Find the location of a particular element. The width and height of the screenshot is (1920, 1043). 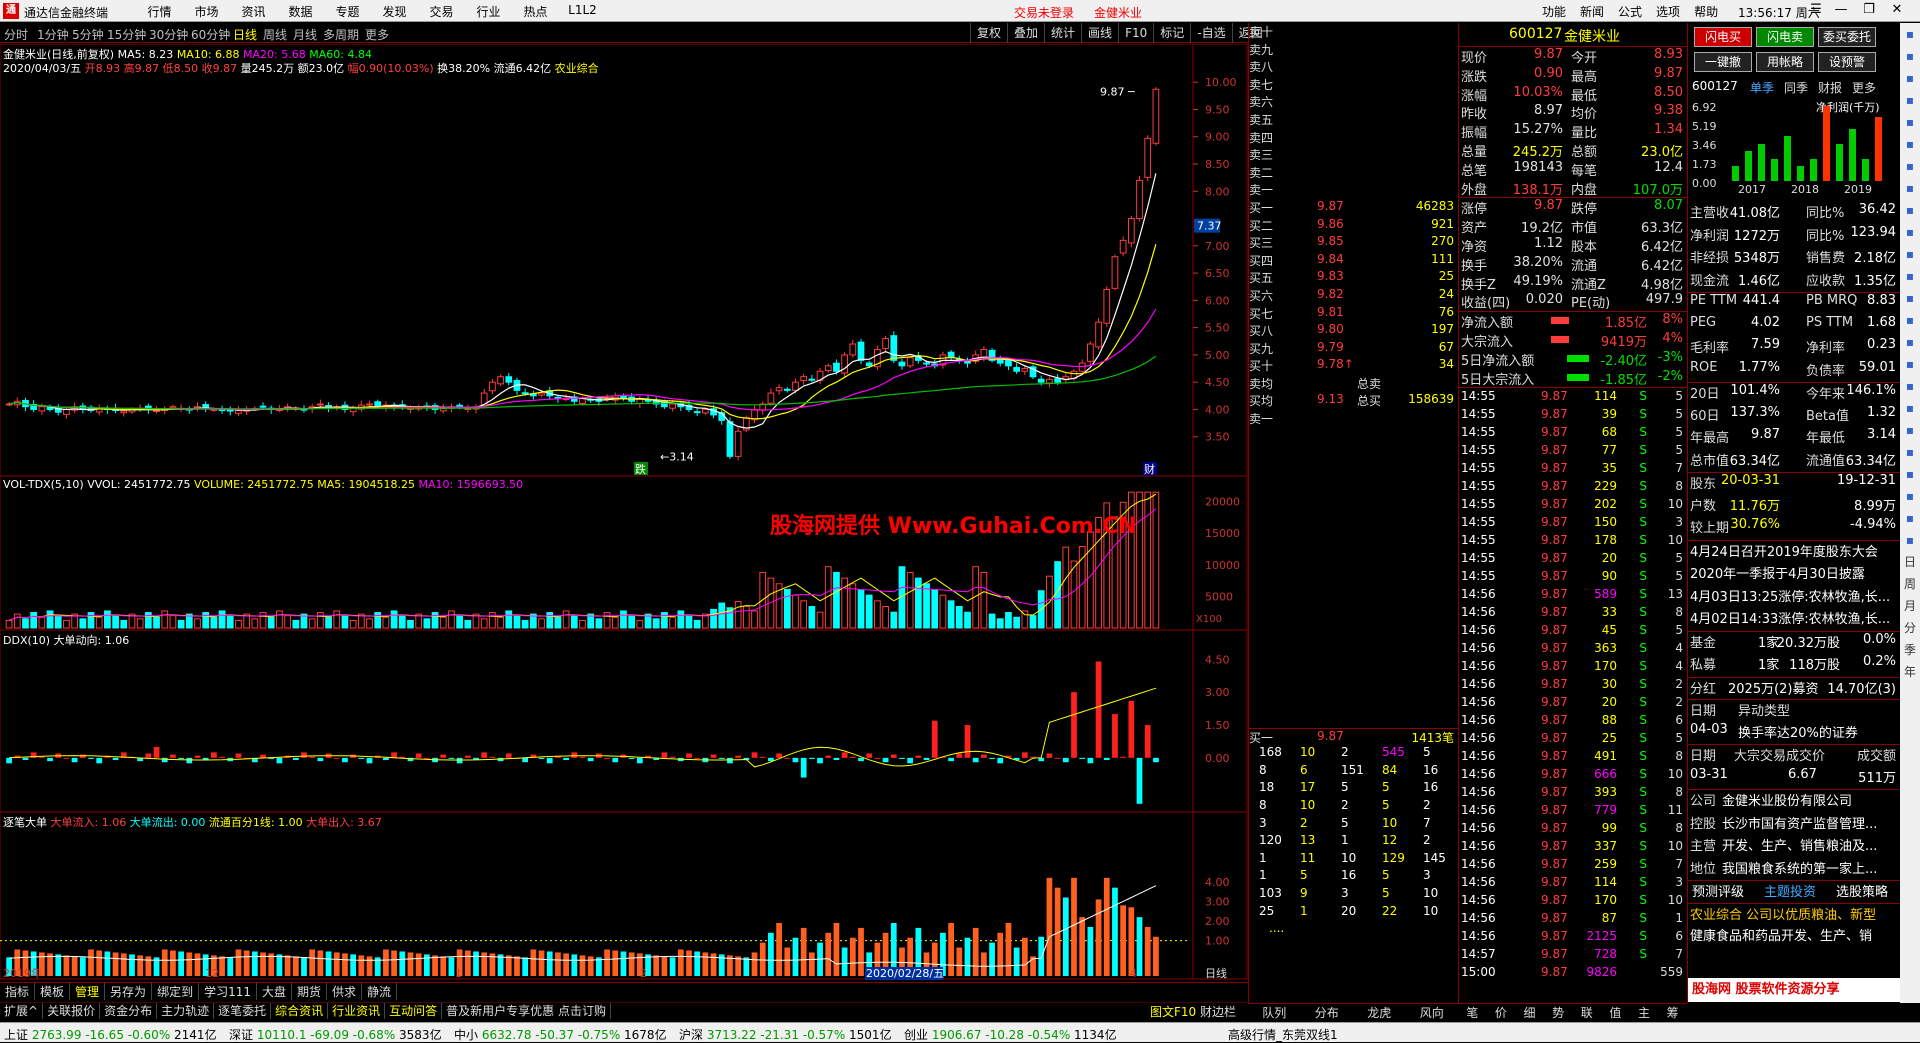

orderbook-tab-1: 分布 is located at coordinates (1327, 1012).